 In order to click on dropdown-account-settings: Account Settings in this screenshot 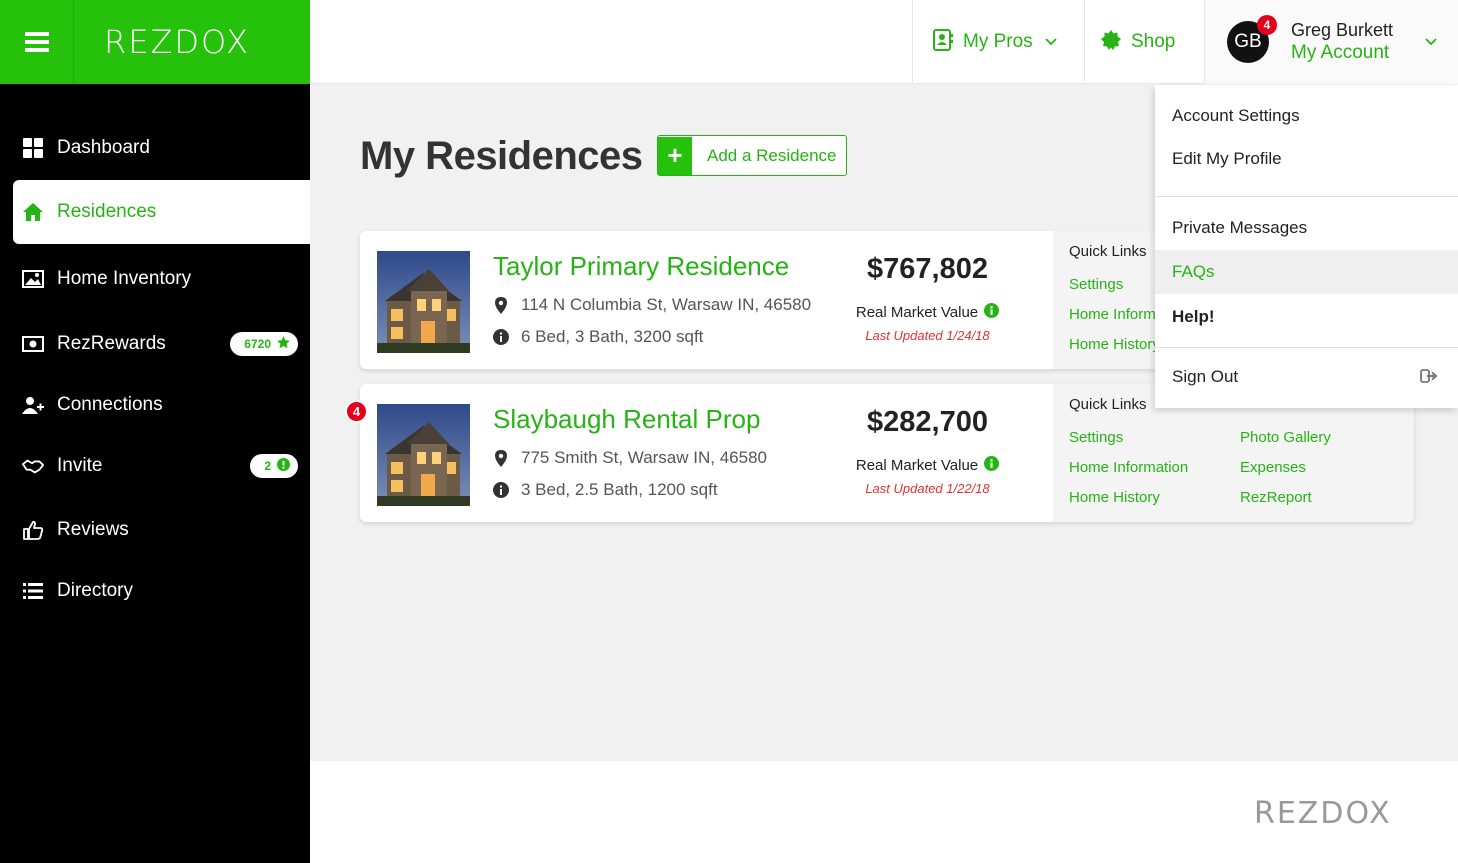, I will do `click(1306, 116)`.